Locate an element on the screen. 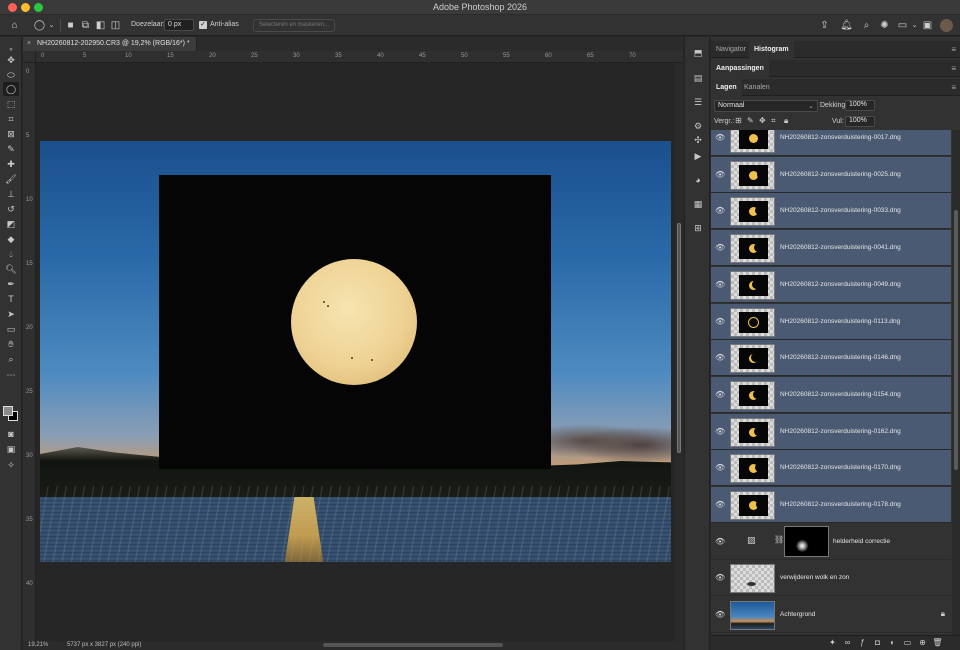 This screenshot has height=650, width=960. history-brush-tool-icon: ↺ is located at coordinates (11, 209).